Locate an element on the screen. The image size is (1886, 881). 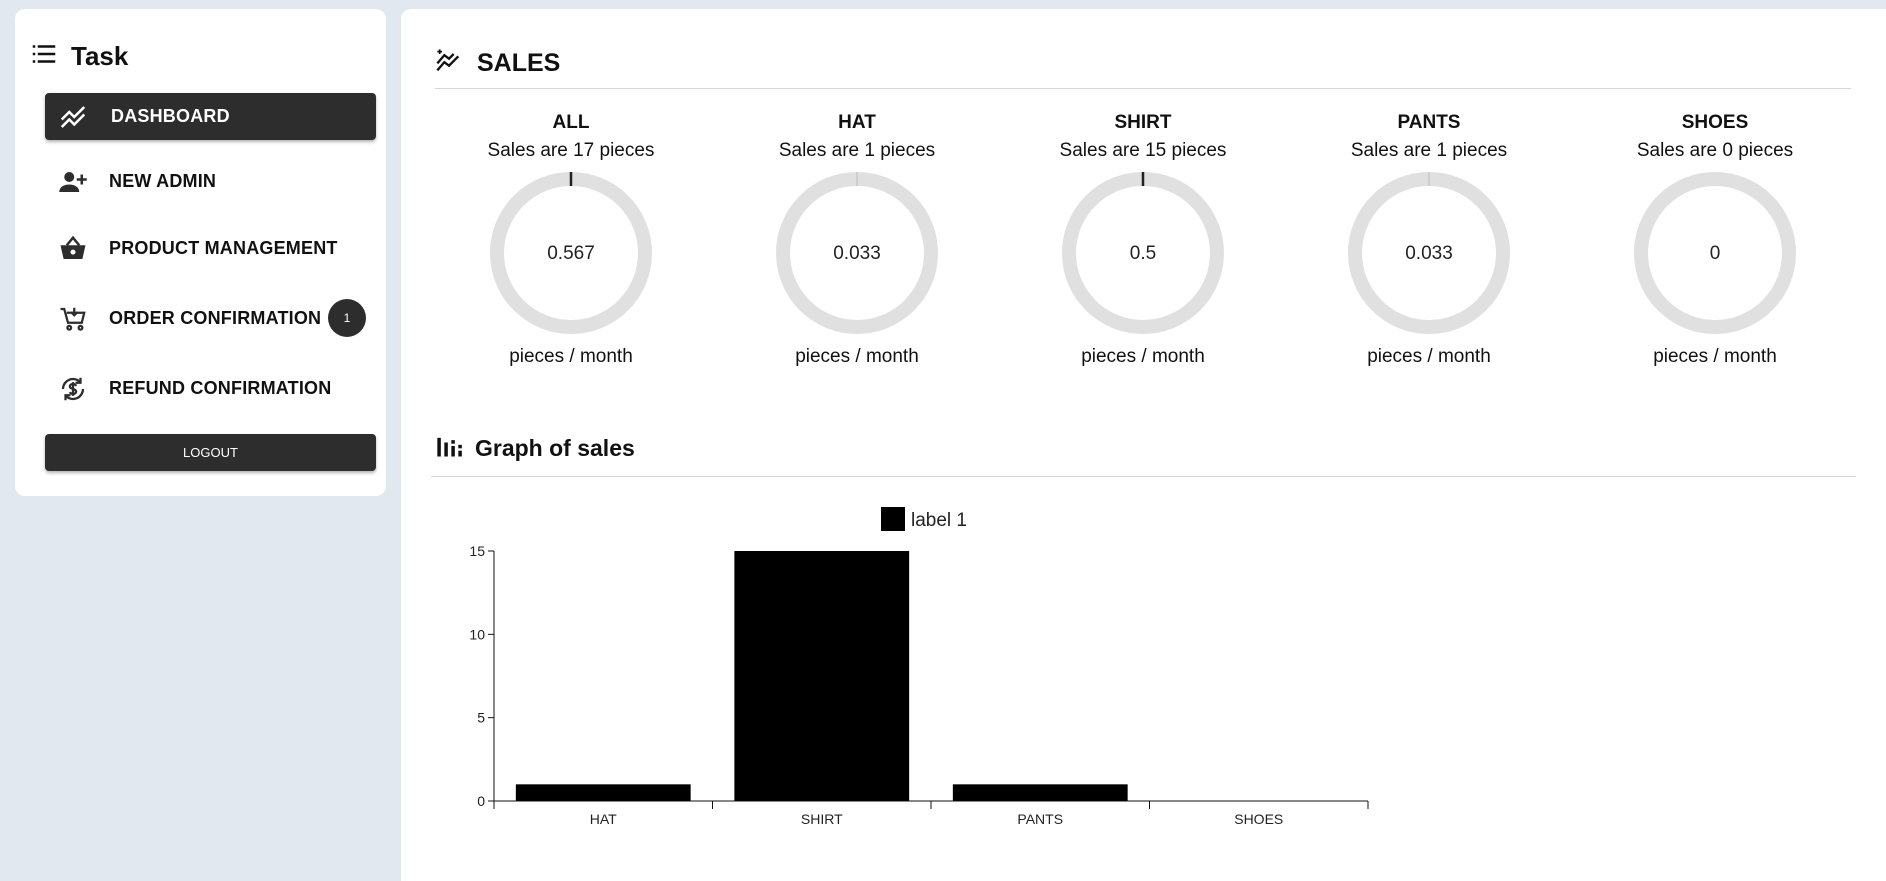
basket-icon is located at coordinates (73, 249).